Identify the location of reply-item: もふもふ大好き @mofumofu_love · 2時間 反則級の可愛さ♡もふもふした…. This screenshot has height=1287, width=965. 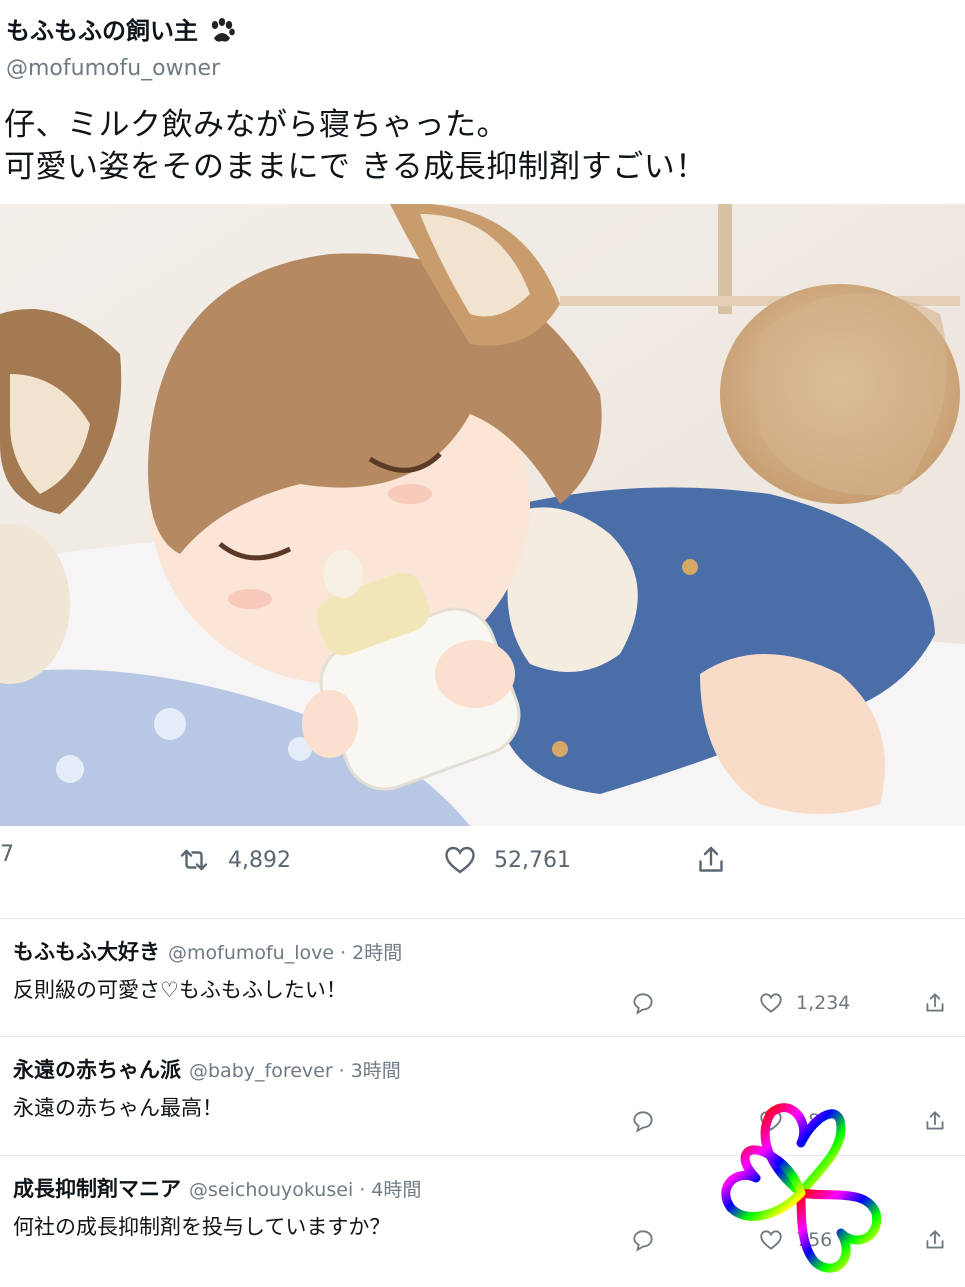
(482, 979).